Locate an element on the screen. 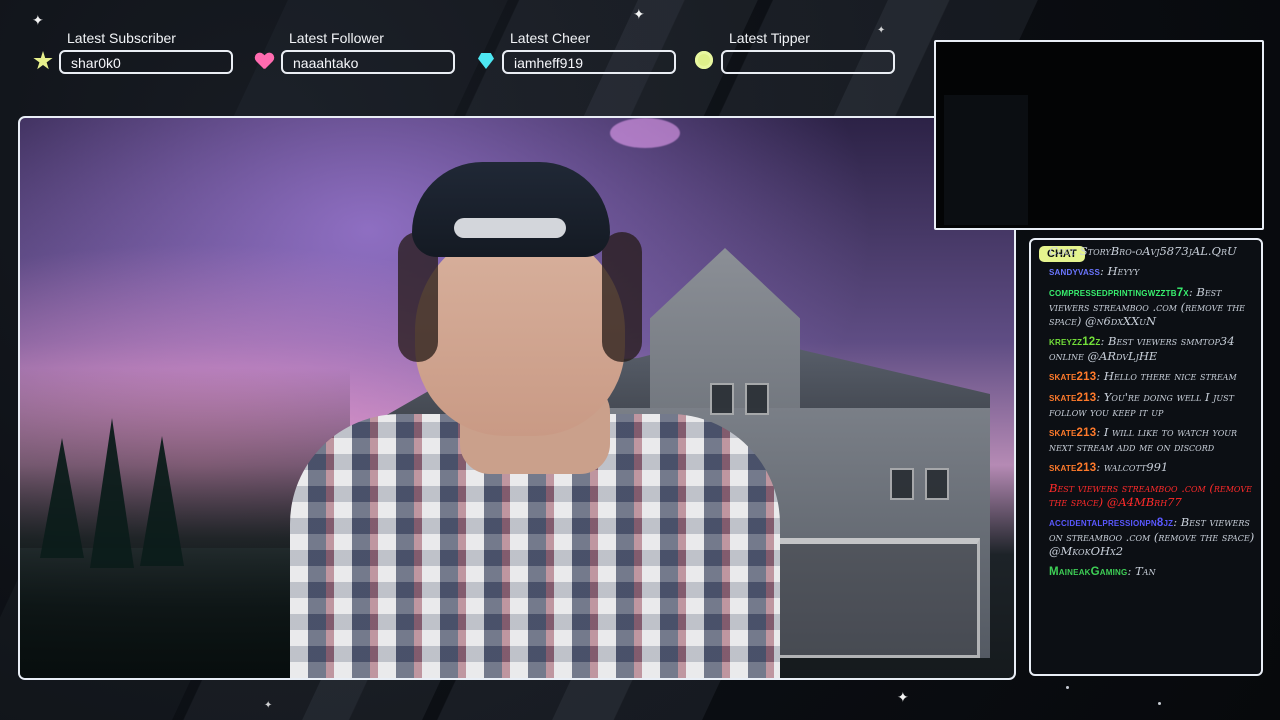  widget-label: Latest Cheer is located at coordinates (550, 38).